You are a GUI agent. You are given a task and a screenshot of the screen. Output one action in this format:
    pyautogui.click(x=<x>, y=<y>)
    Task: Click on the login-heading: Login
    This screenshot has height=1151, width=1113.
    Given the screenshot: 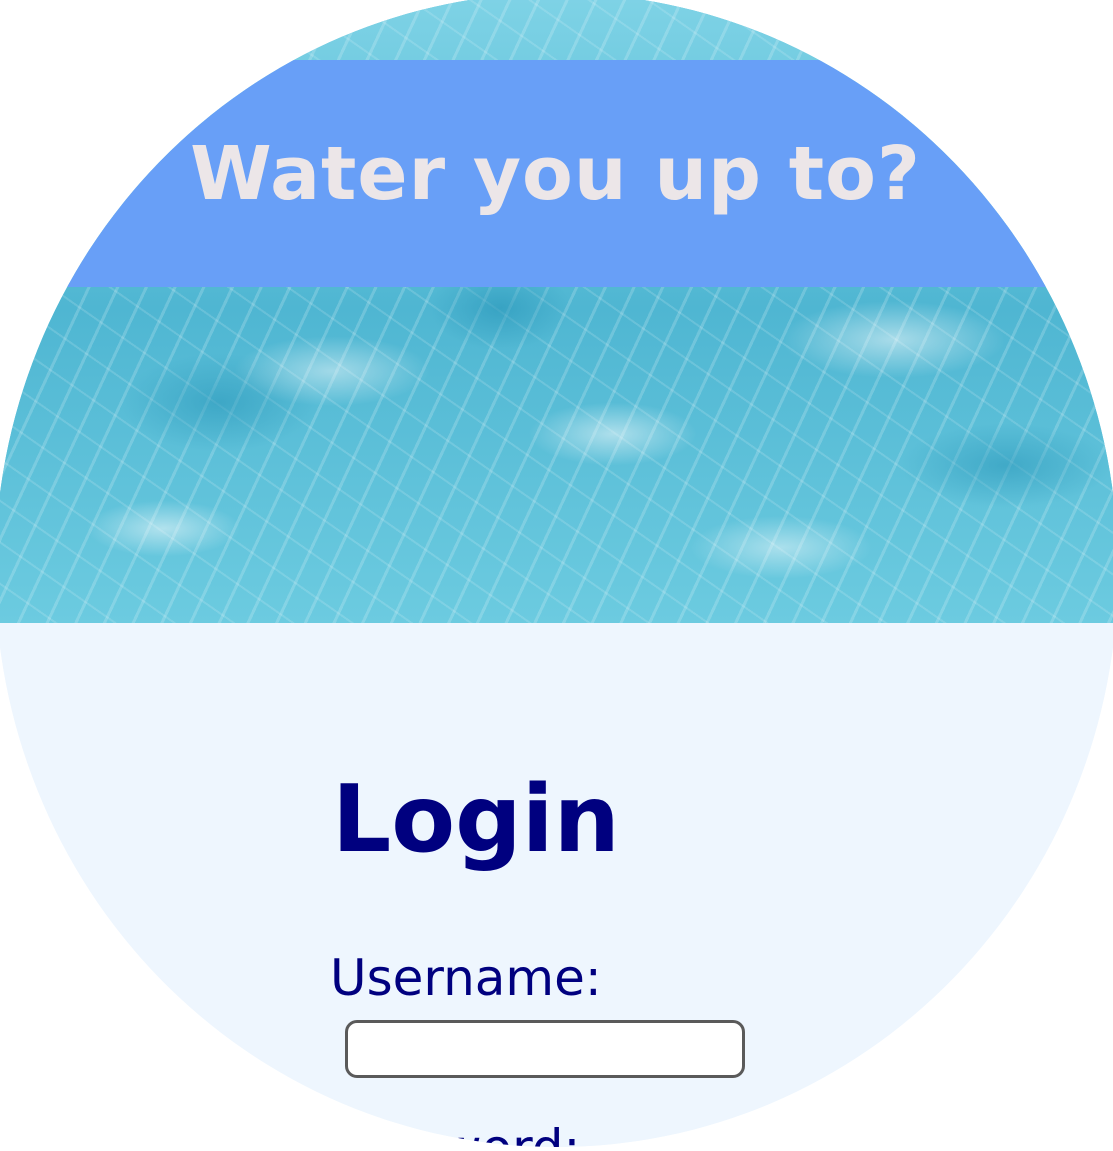 What is the action you would take?
    pyautogui.click(x=476, y=819)
    